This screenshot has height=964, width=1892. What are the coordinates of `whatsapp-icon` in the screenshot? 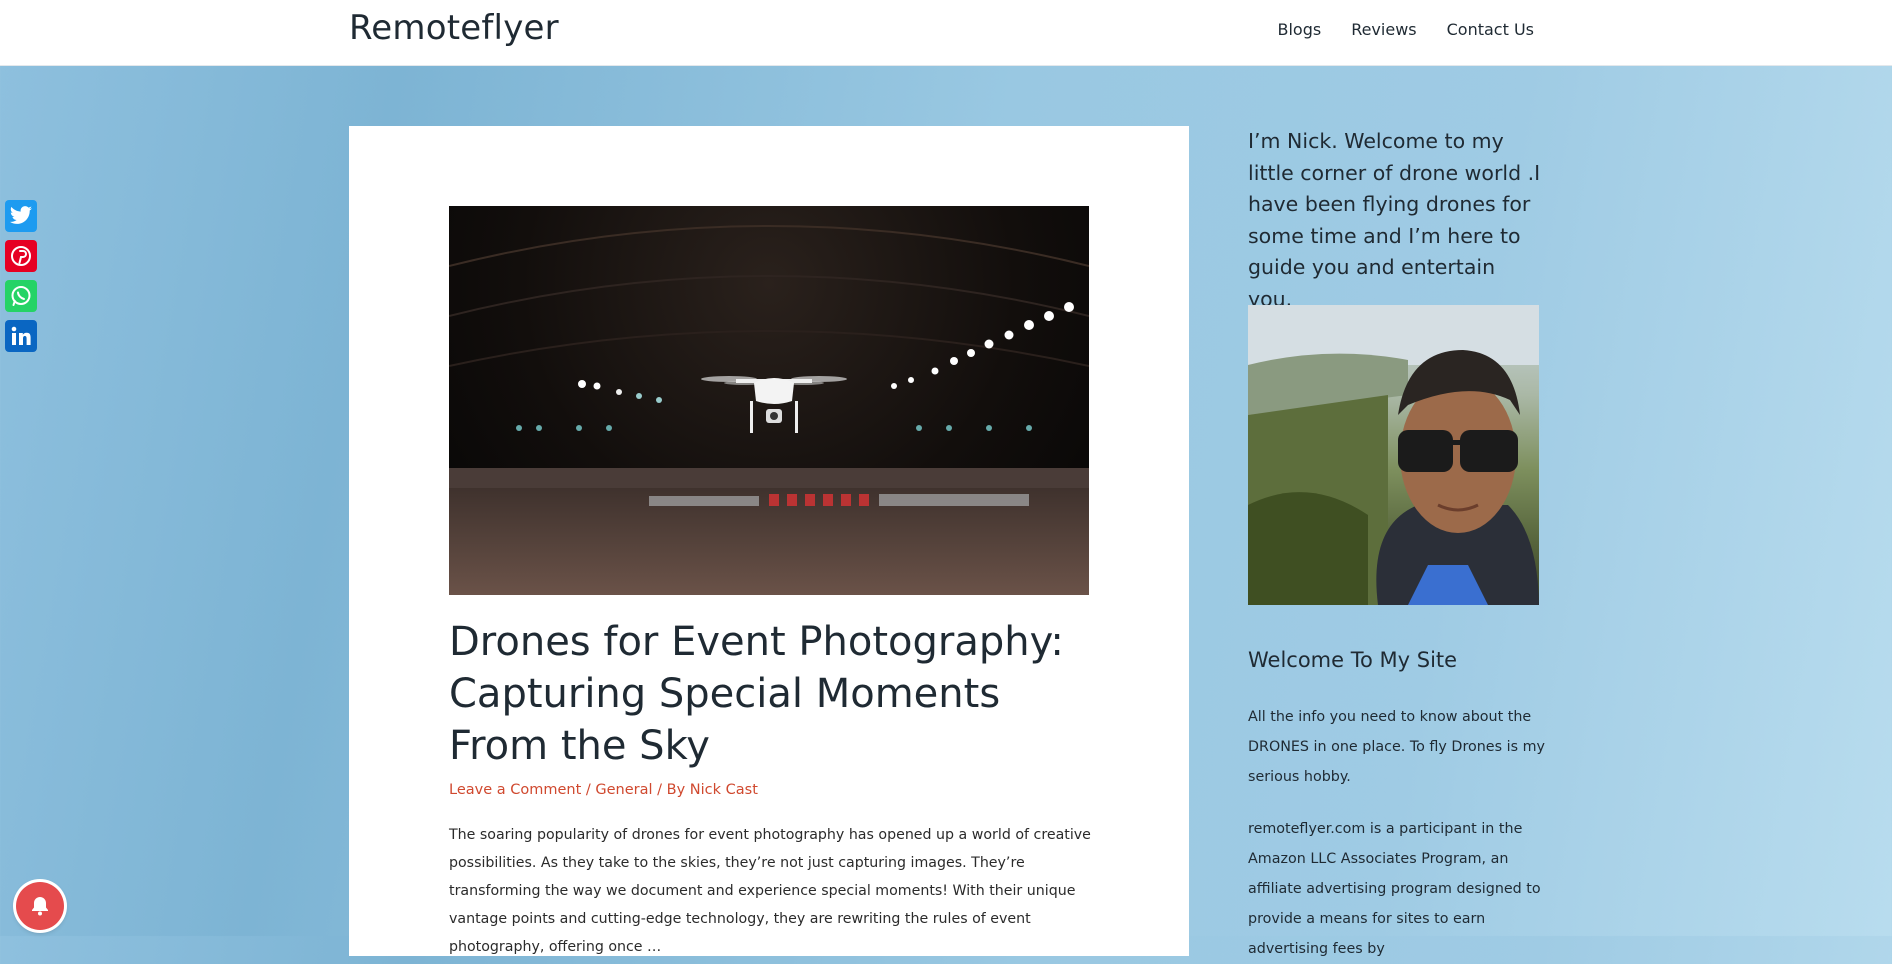 It's located at (21, 296).